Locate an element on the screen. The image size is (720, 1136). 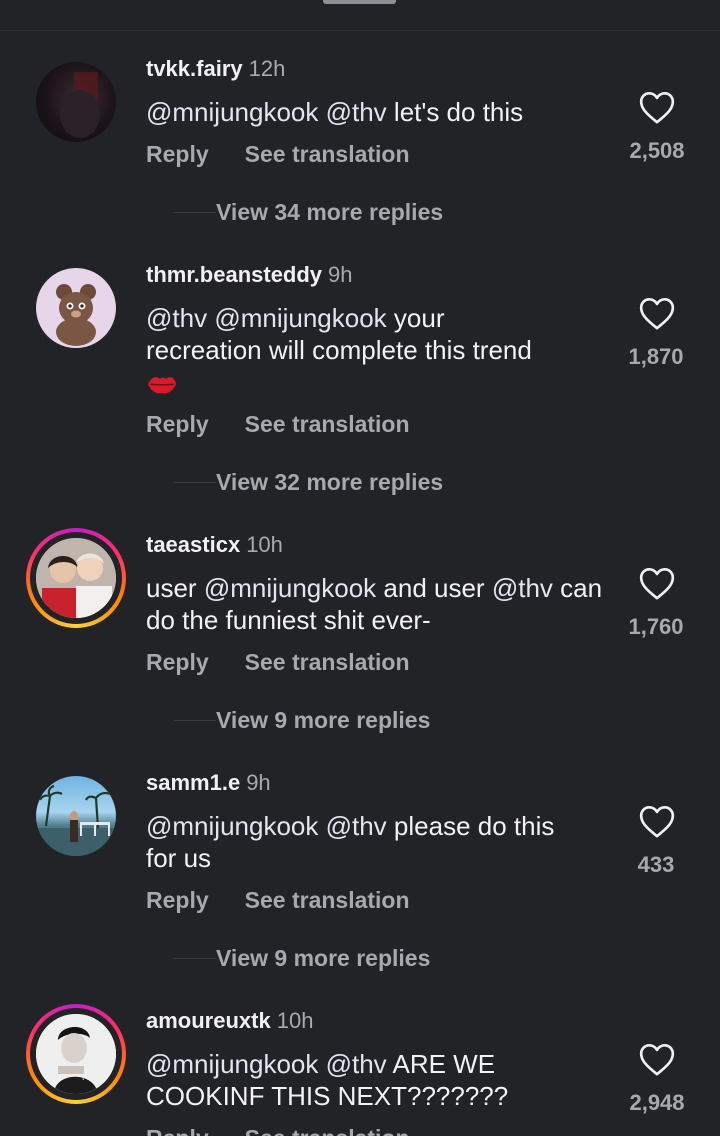
like-count: 1,760 is located at coordinates (656, 626).